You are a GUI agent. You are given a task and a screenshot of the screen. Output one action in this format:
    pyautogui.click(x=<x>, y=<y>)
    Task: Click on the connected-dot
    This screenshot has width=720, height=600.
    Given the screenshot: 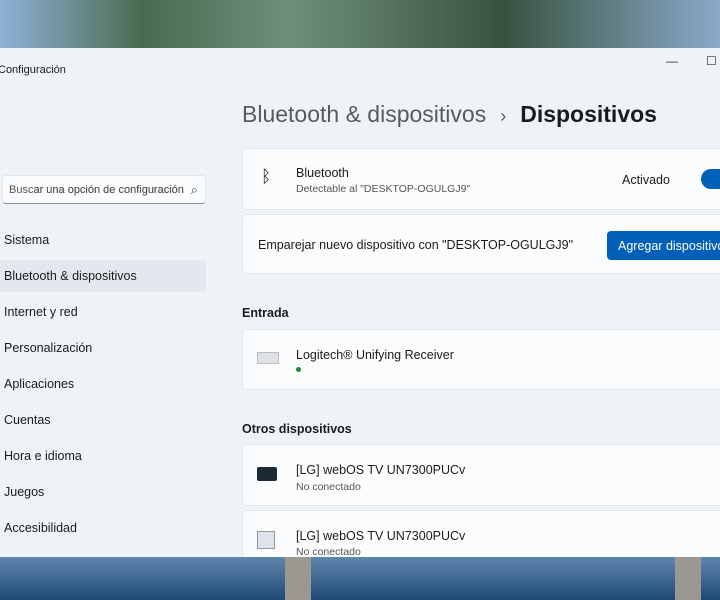 What is the action you would take?
    pyautogui.click(x=298, y=369)
    